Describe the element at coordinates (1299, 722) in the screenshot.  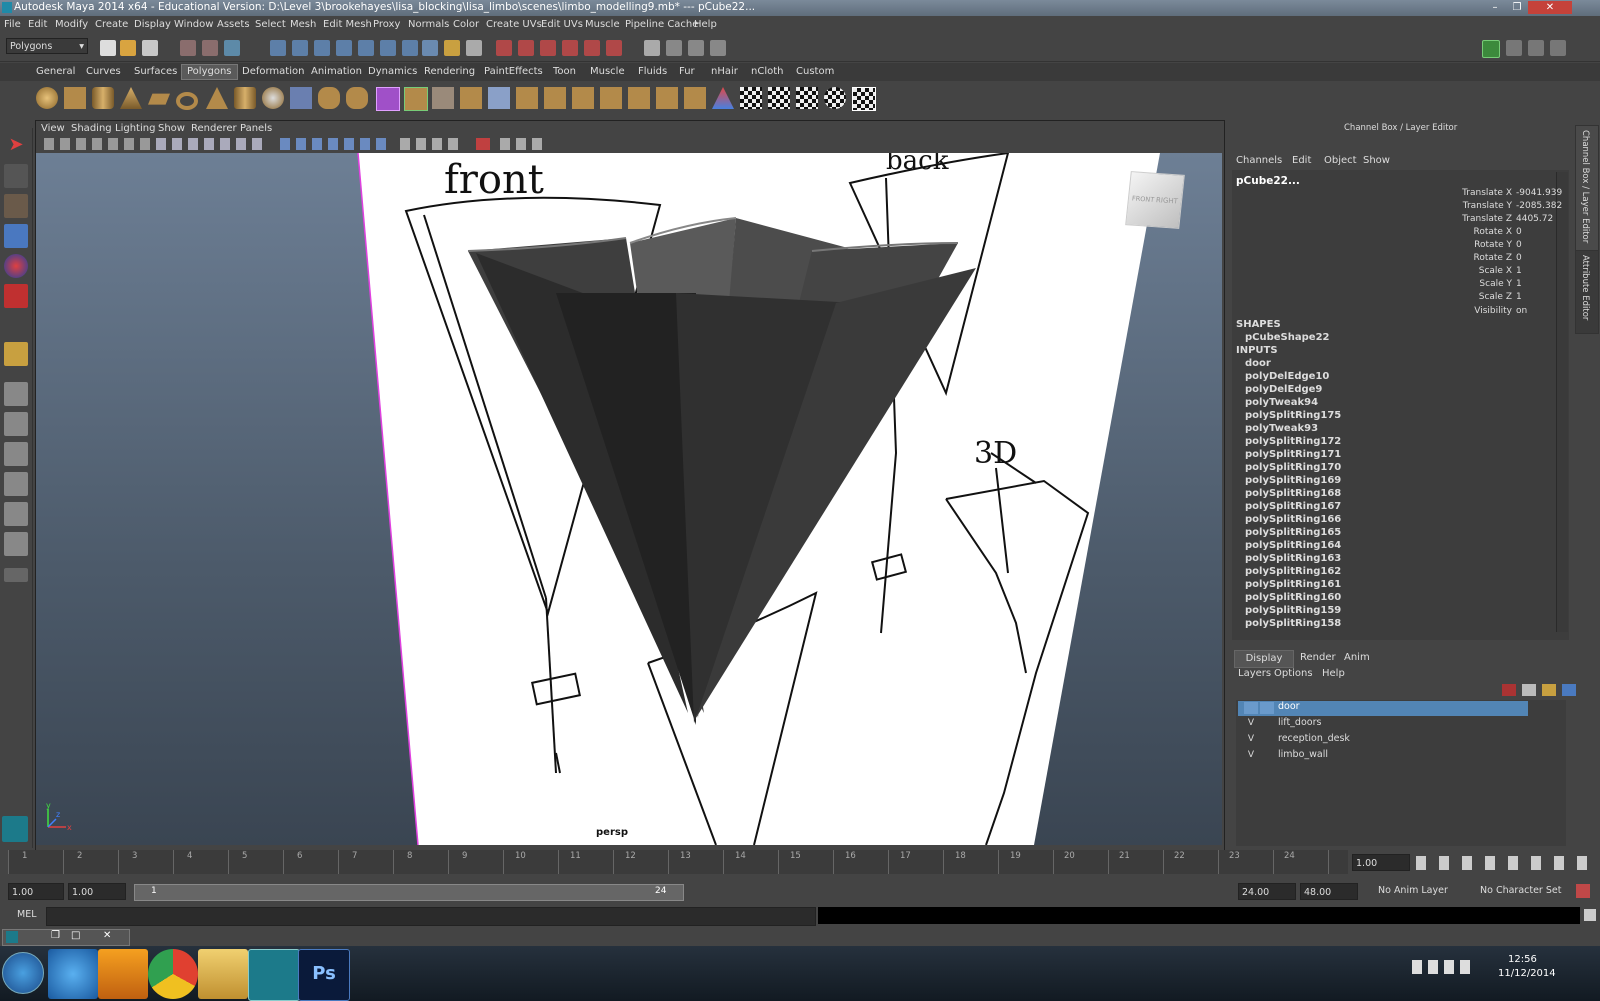
I see `layer-name: lift_doors` at that location.